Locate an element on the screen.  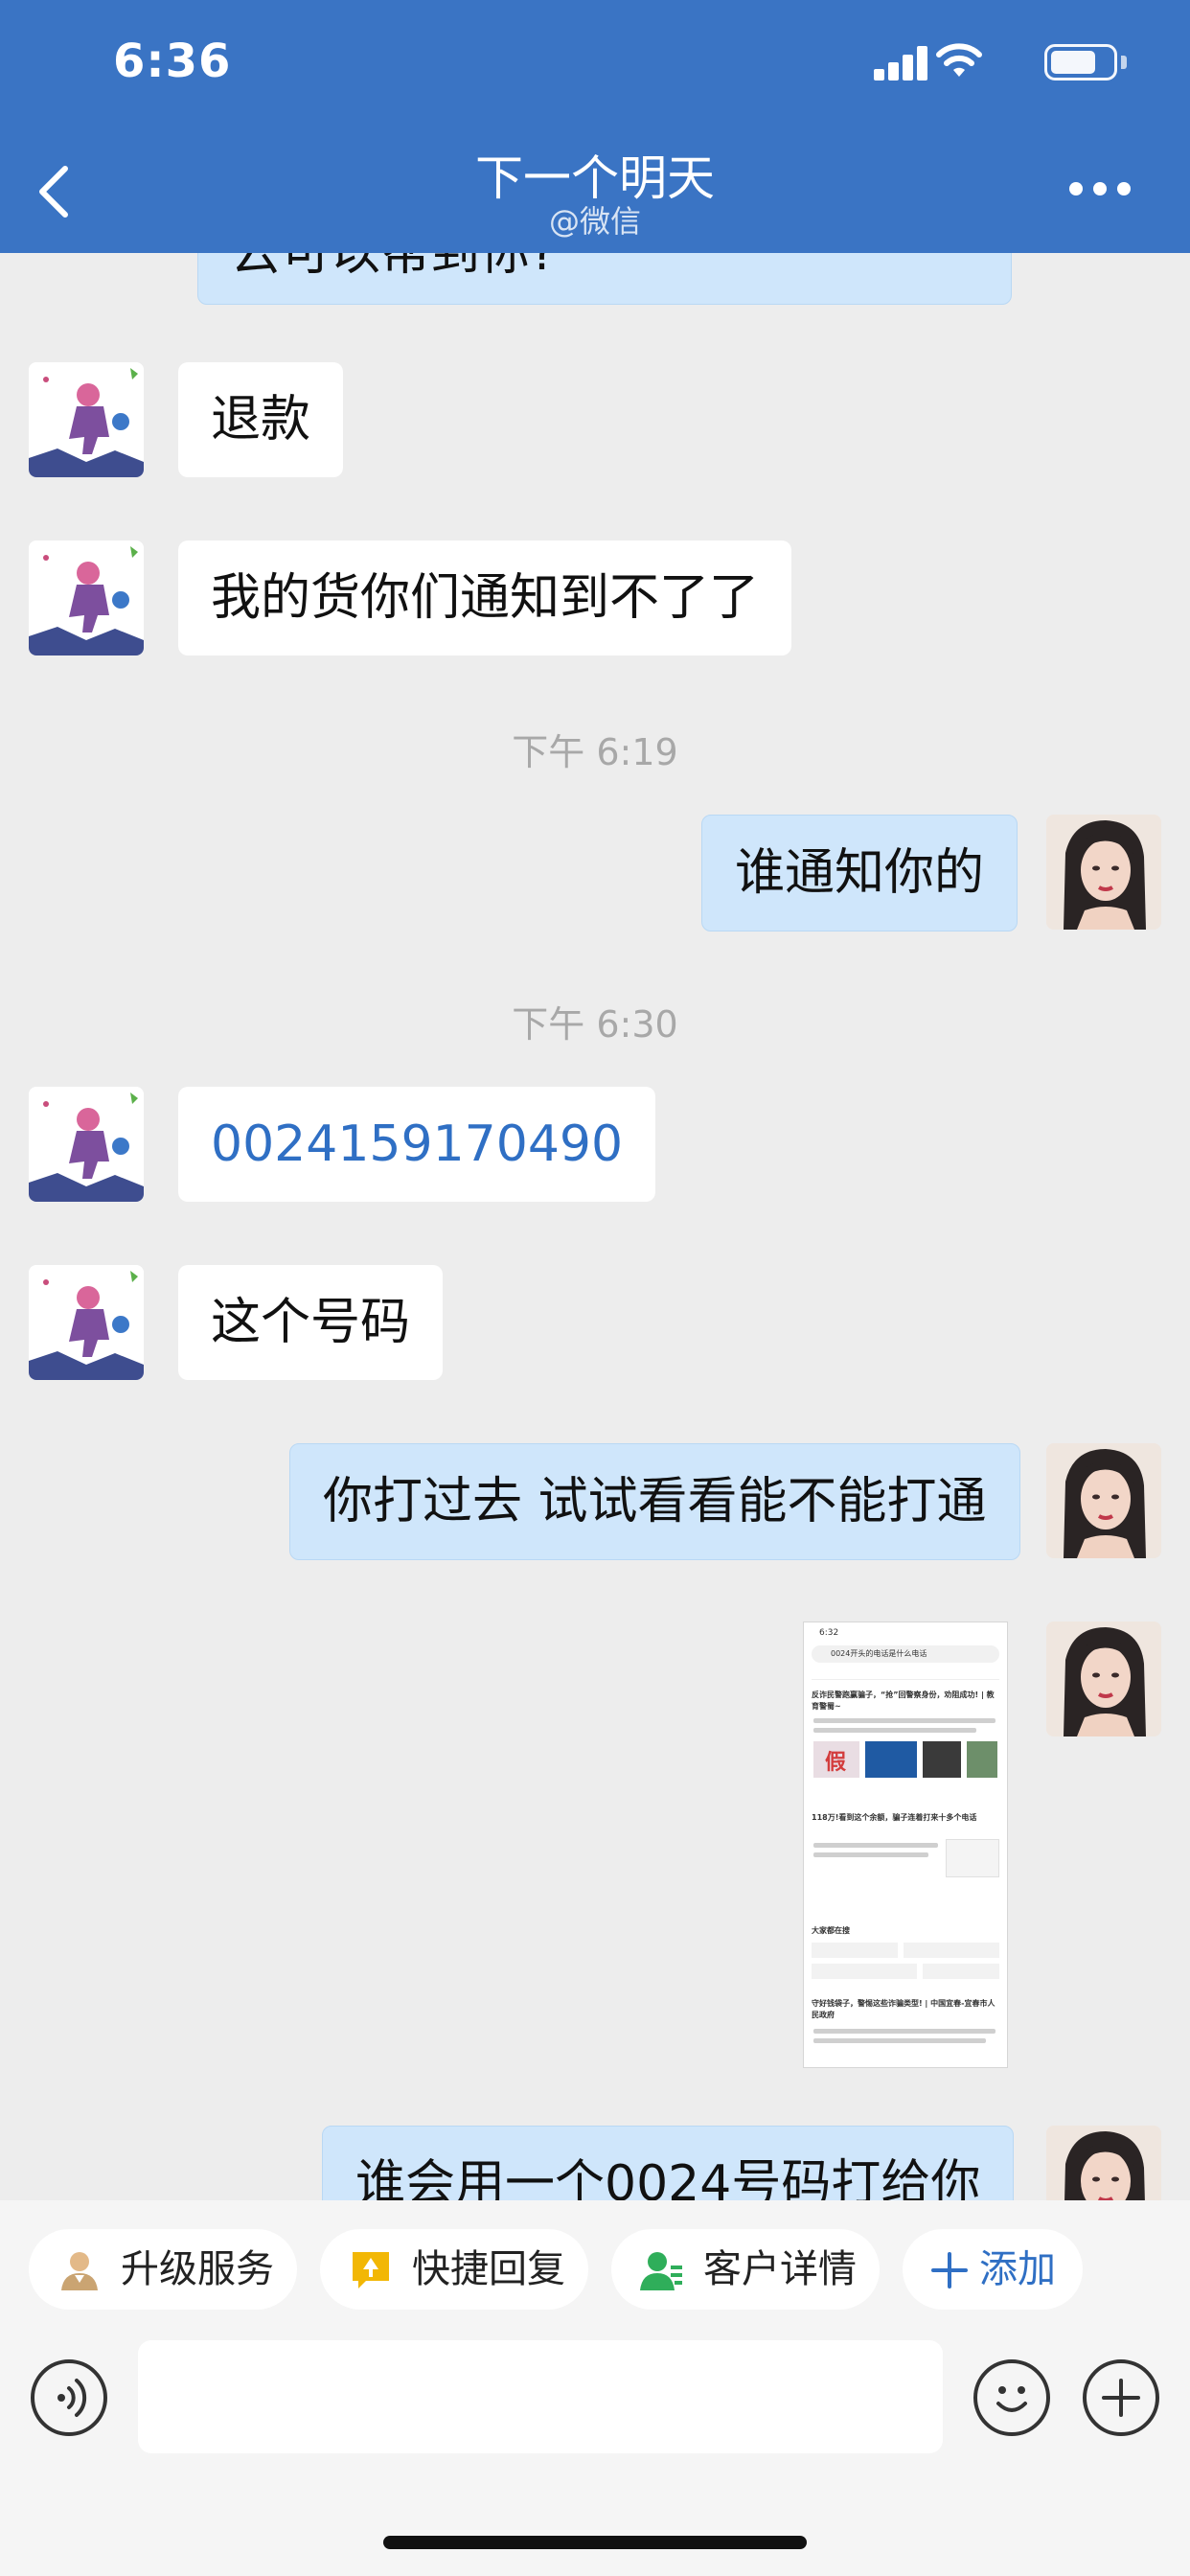
status-icons is located at coordinates (983, 63).